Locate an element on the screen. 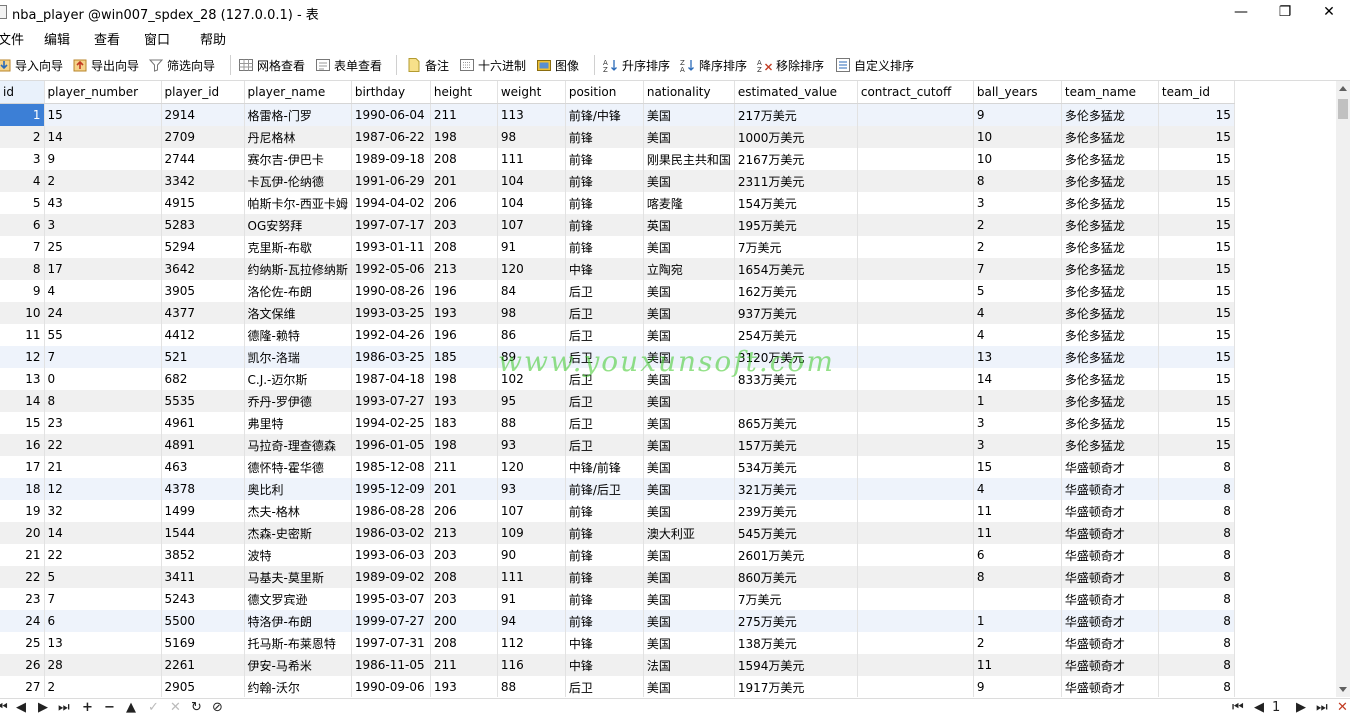  first-page-icon: ⏮ is located at coordinates (1238, 707).